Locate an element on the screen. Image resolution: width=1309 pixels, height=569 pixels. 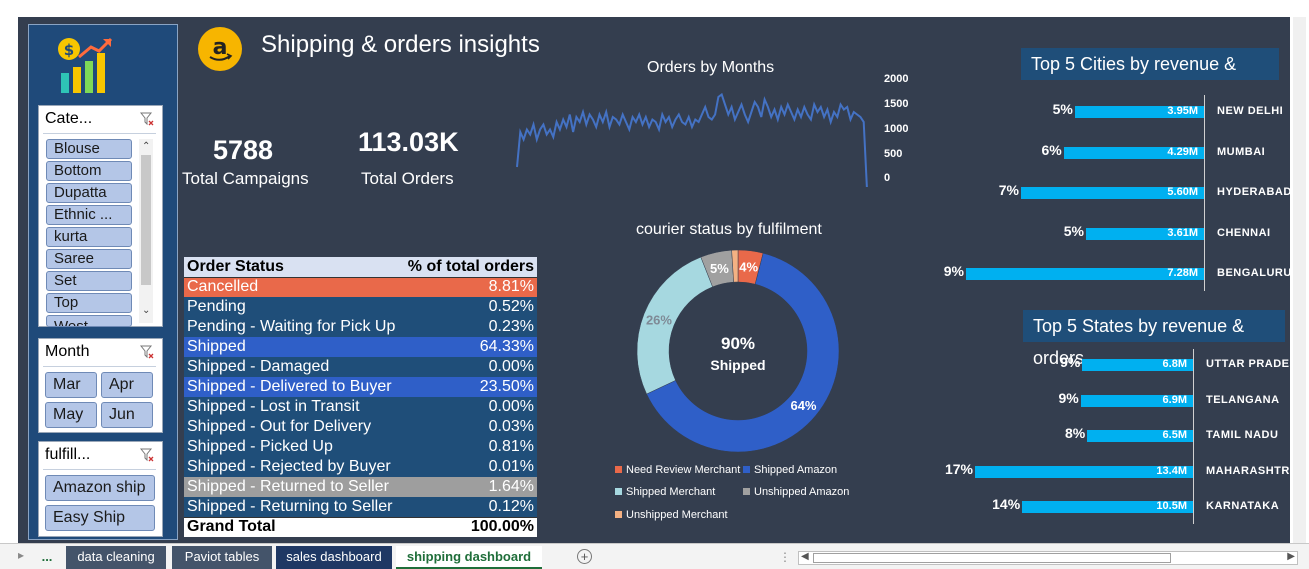
legend-shipped-amazon: Shipped Amazon is located at coordinates (790, 470).